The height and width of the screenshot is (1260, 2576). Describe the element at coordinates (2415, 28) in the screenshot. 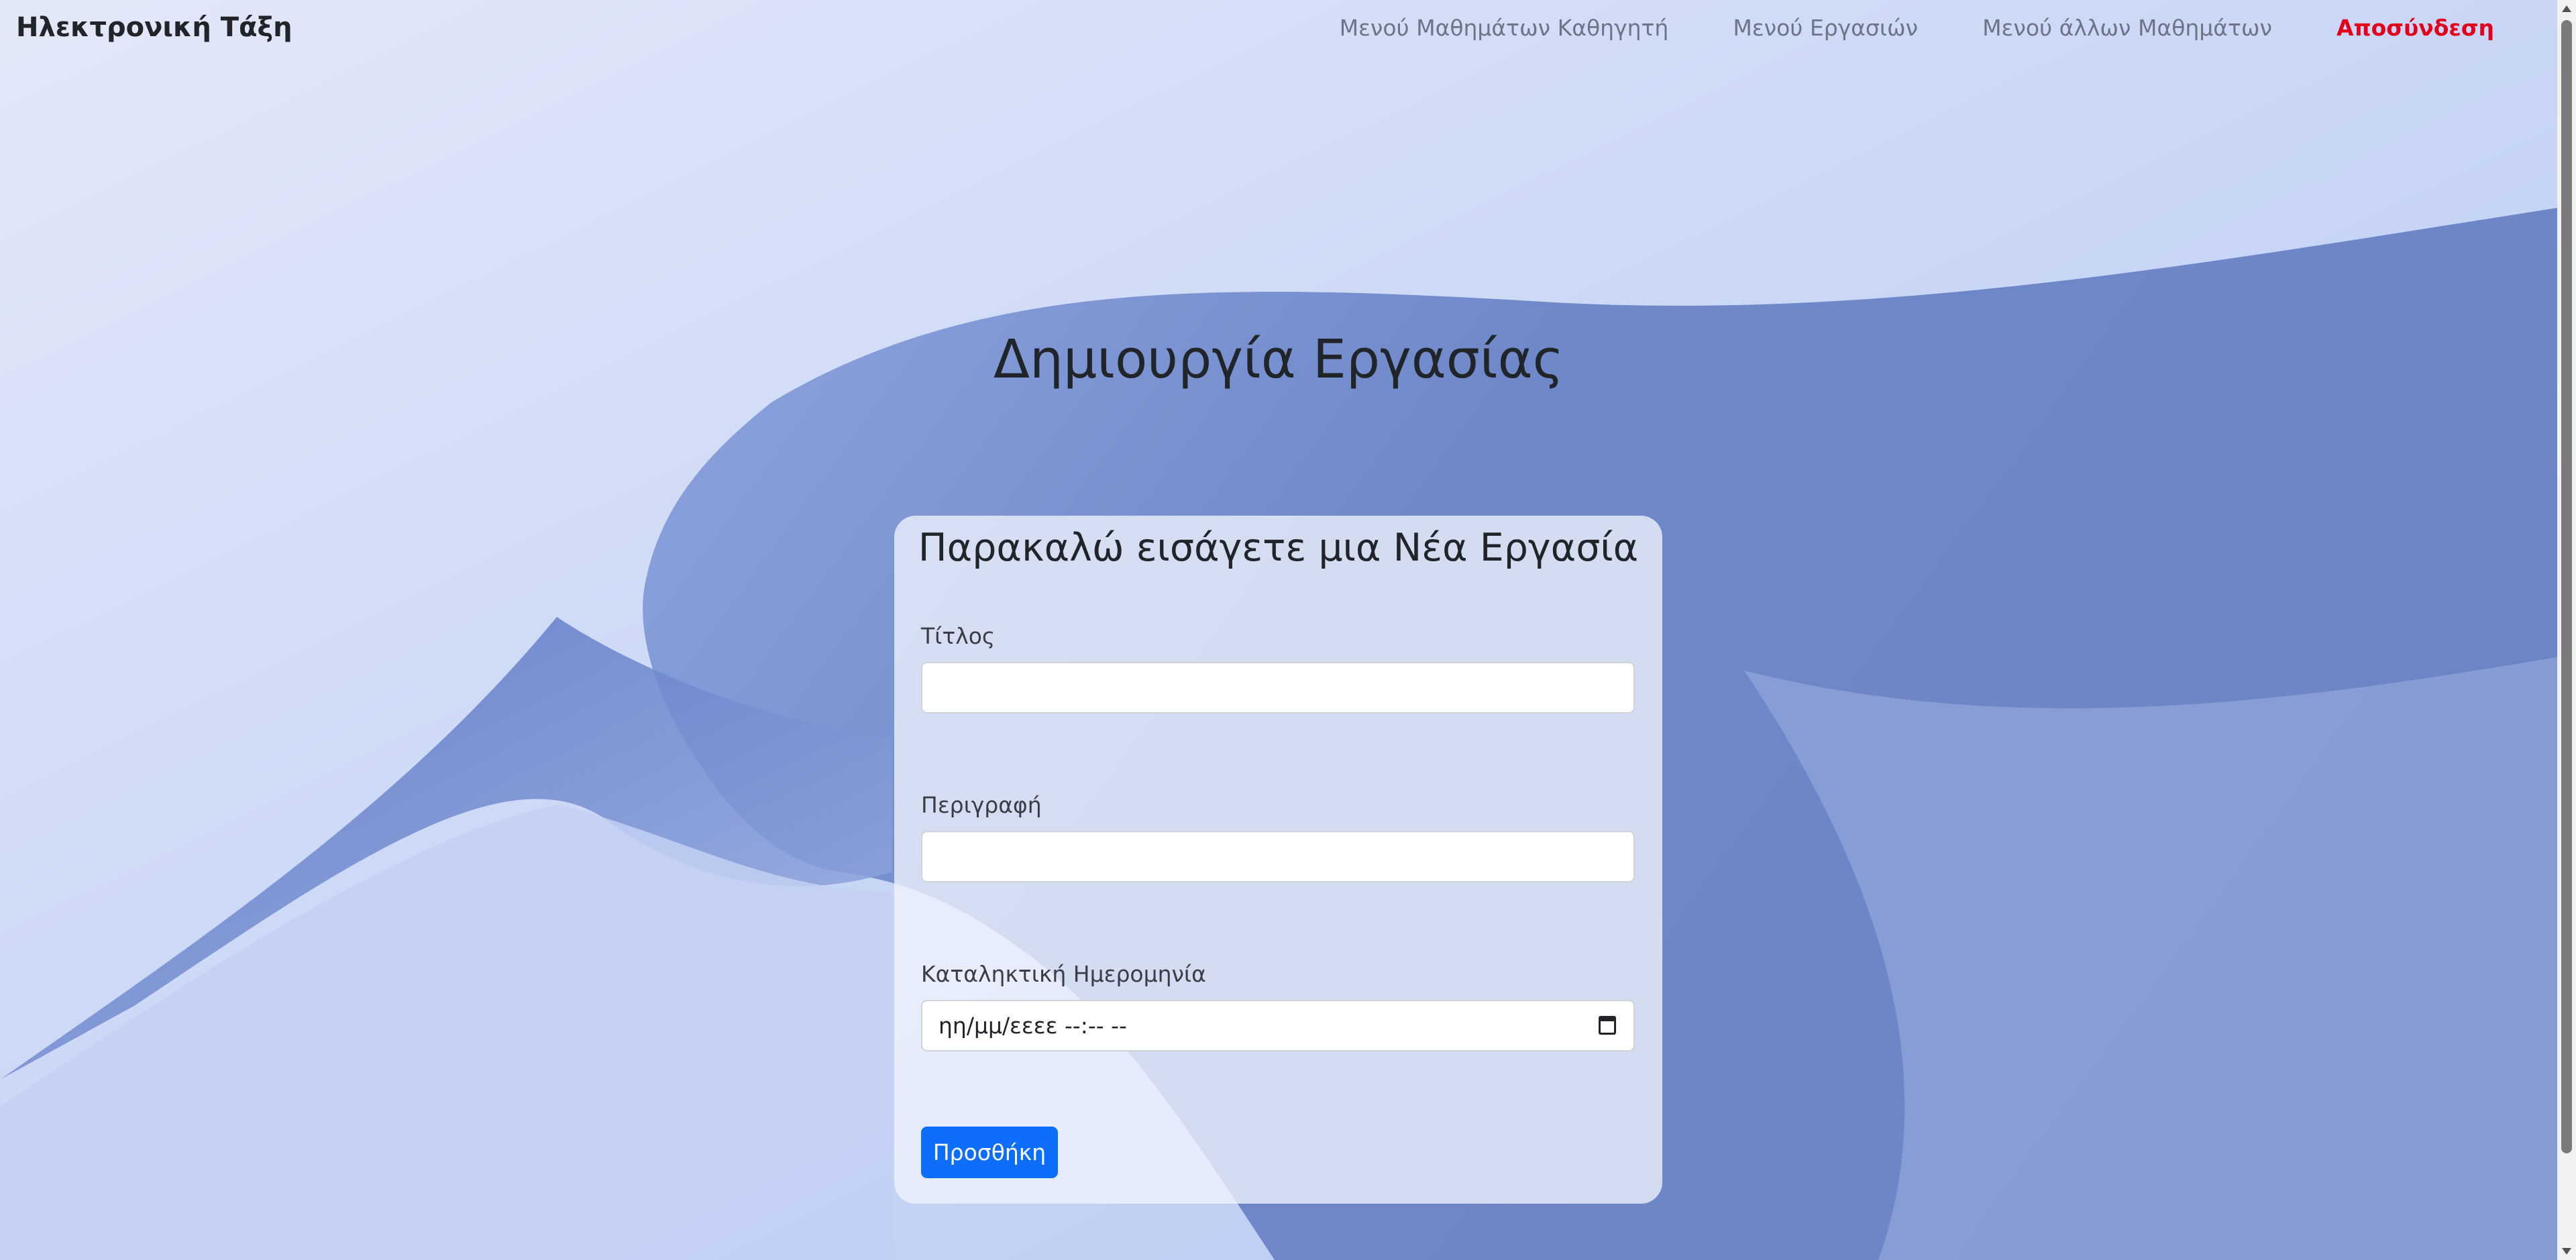

I see `logout-link: Αποσύνδεση` at that location.